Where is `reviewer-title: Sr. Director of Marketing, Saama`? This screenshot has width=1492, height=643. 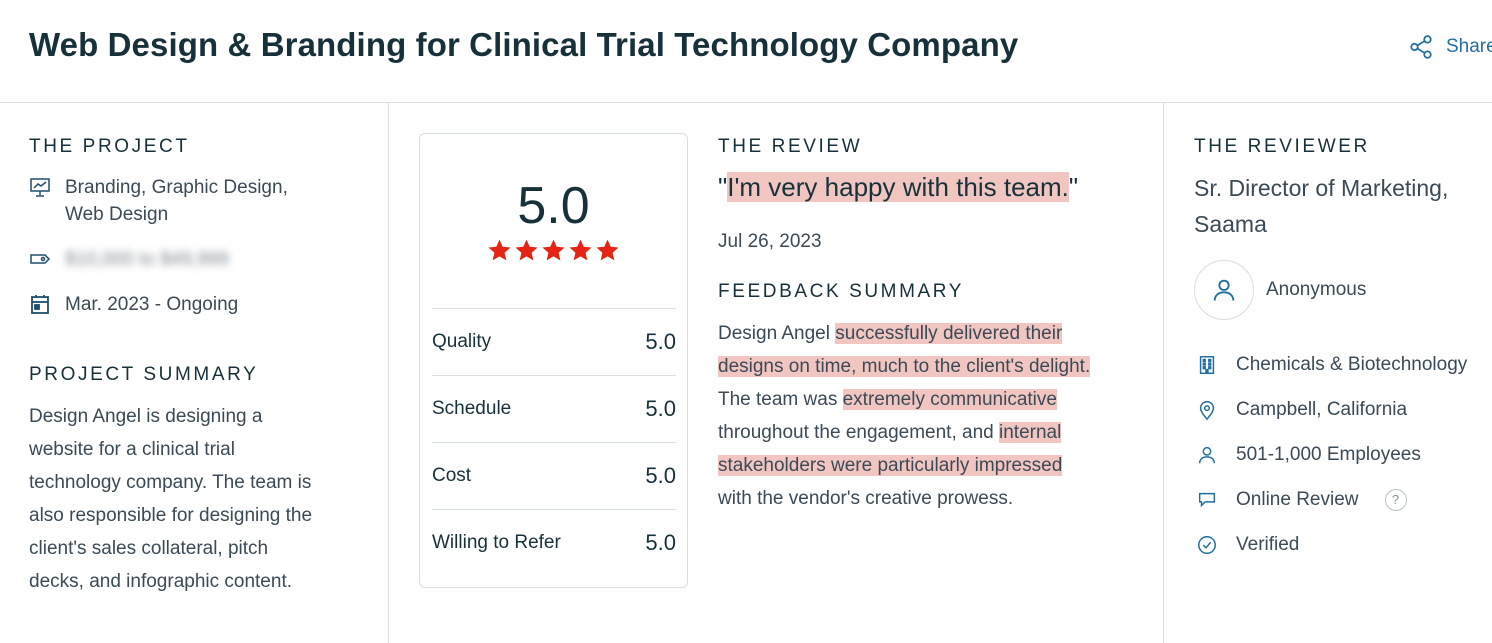
reviewer-title: Sr. Director of Marketing, Saama is located at coordinates (1343, 206).